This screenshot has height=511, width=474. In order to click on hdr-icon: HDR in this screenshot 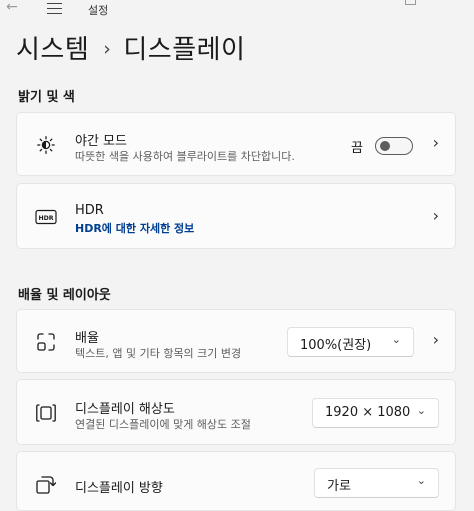, I will do `click(46, 217)`.